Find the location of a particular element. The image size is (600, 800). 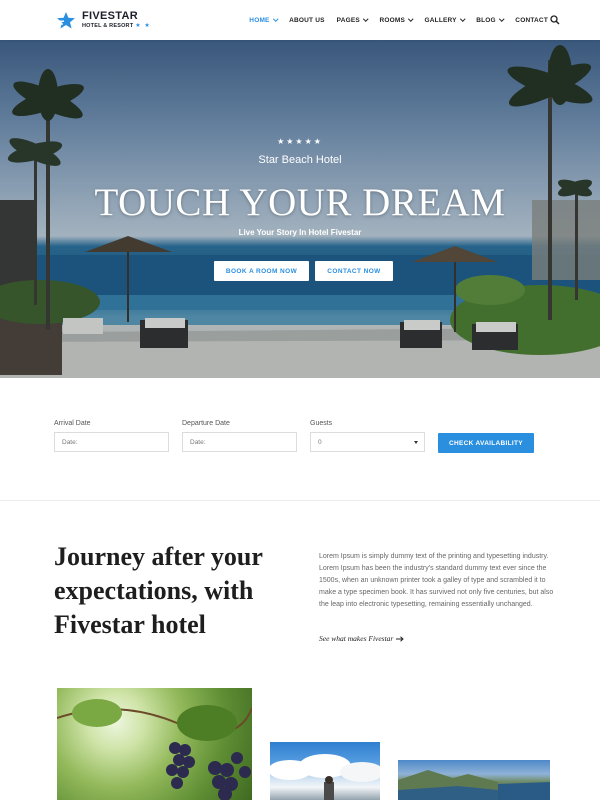

nav-item-rooms: ROOMS is located at coordinates (396, 20).